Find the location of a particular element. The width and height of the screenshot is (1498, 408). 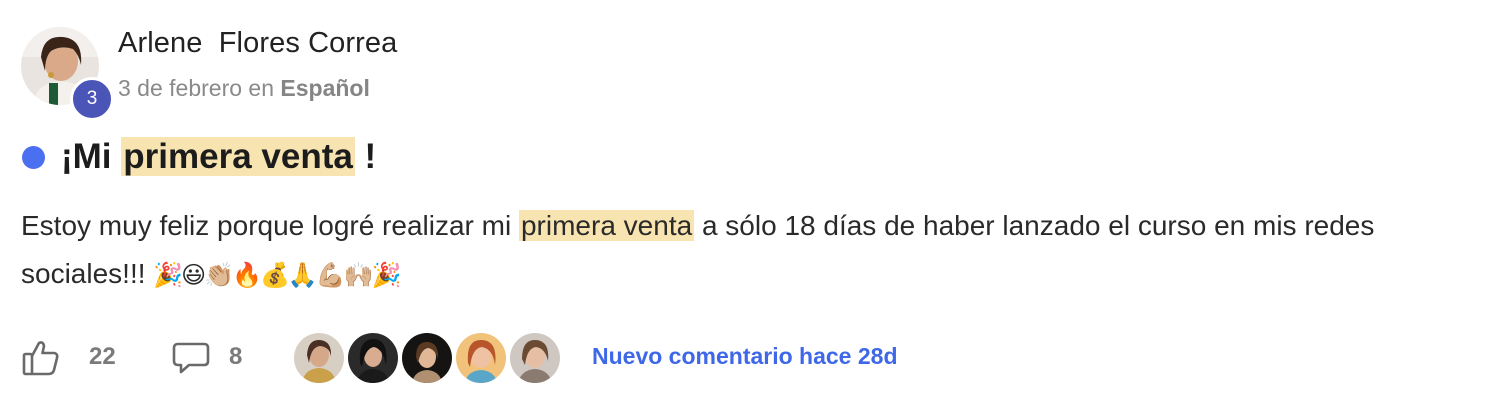

post-category: Español is located at coordinates (324, 88).